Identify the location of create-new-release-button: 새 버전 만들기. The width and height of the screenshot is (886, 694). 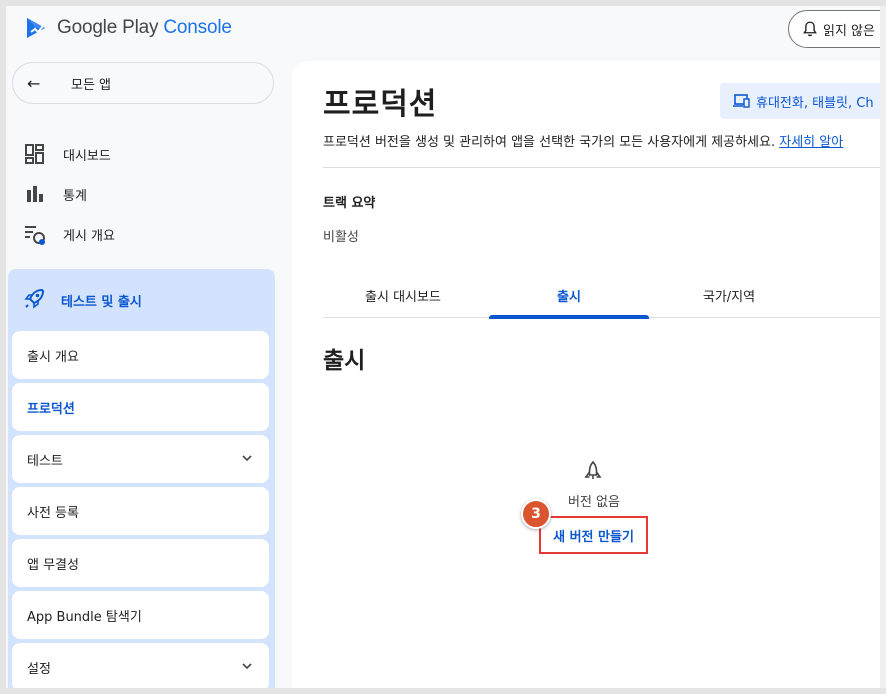
(593, 535).